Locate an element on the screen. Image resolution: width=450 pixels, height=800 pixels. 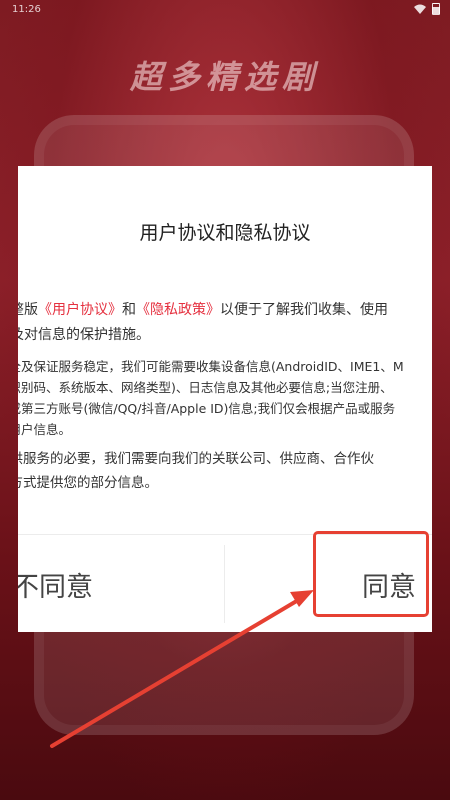
wifi-icon is located at coordinates (420, 9).